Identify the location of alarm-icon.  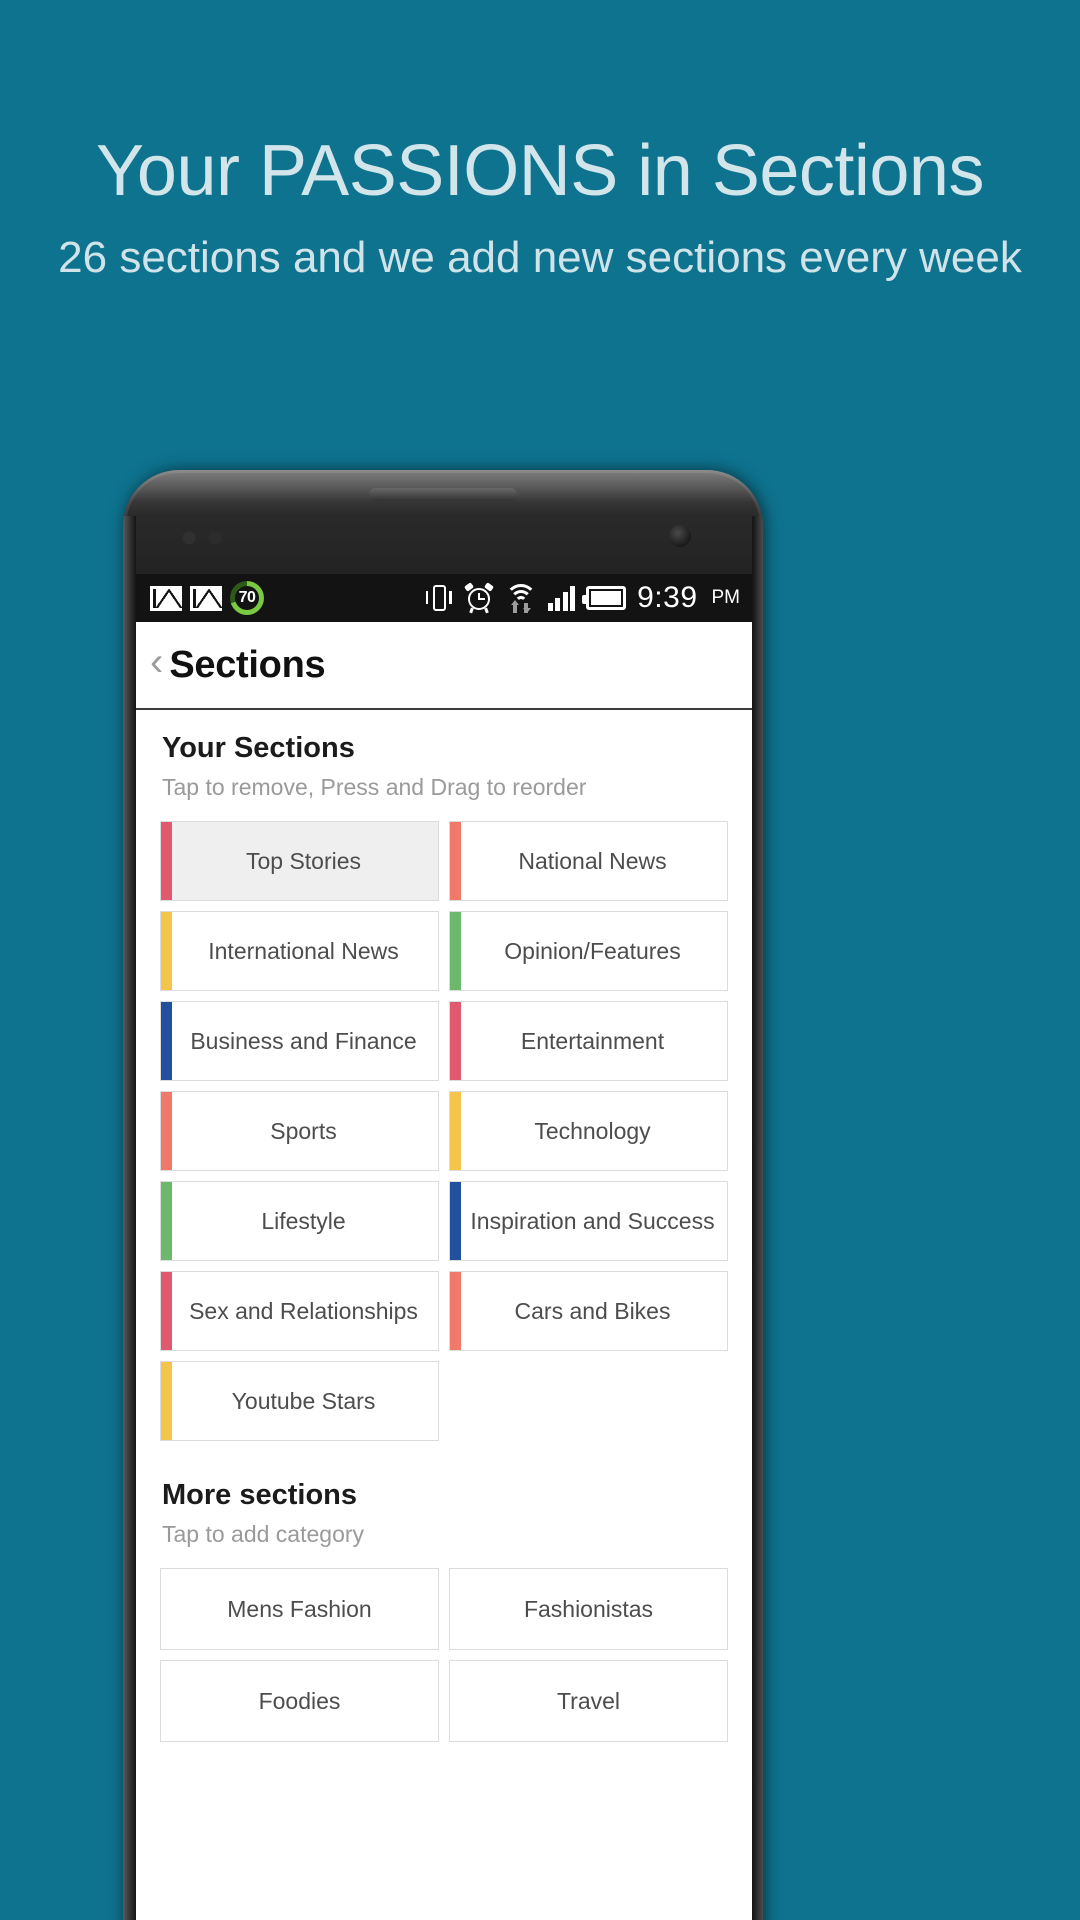
(478, 598).